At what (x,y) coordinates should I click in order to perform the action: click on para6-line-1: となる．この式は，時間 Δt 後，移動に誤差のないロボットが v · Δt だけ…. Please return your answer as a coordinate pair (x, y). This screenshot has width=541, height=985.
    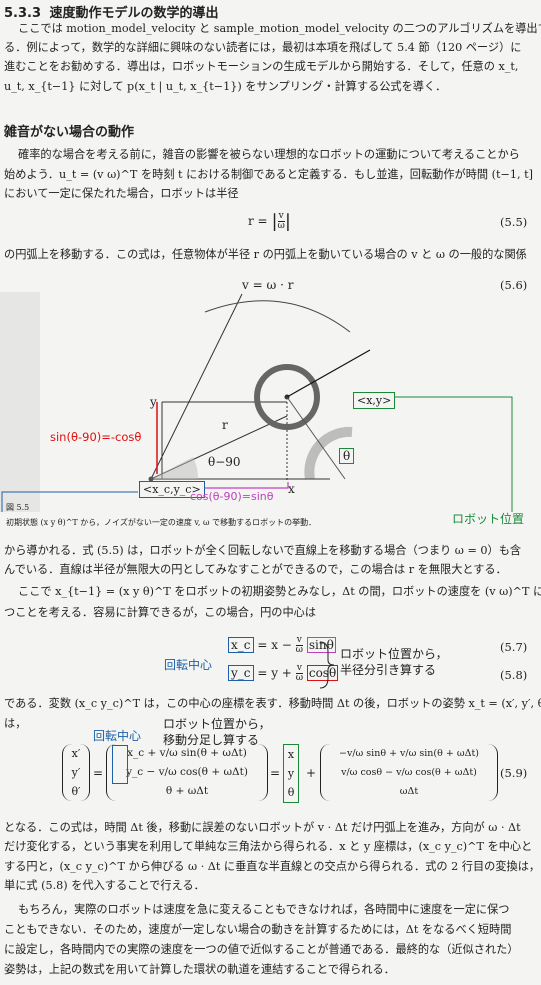
    Looking at the image, I should click on (262, 827).